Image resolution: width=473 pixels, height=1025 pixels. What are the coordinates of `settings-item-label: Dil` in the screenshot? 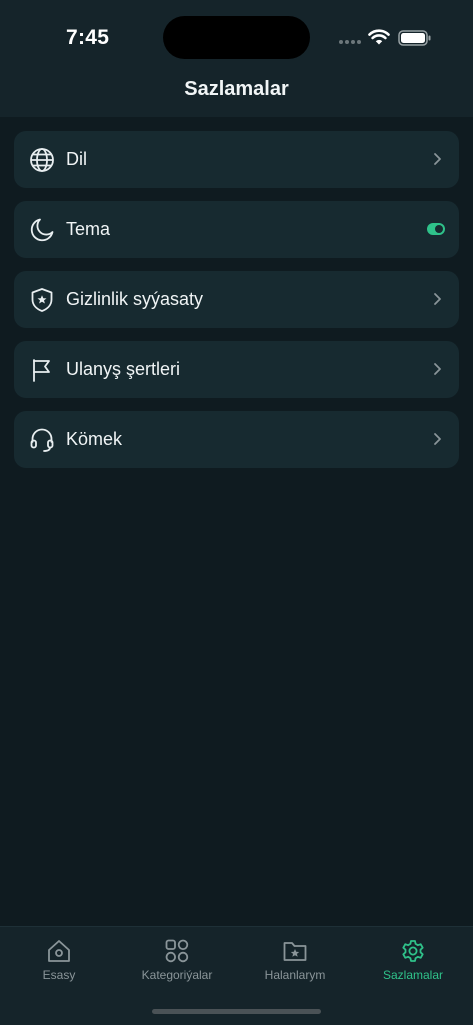 It's located at (76, 159).